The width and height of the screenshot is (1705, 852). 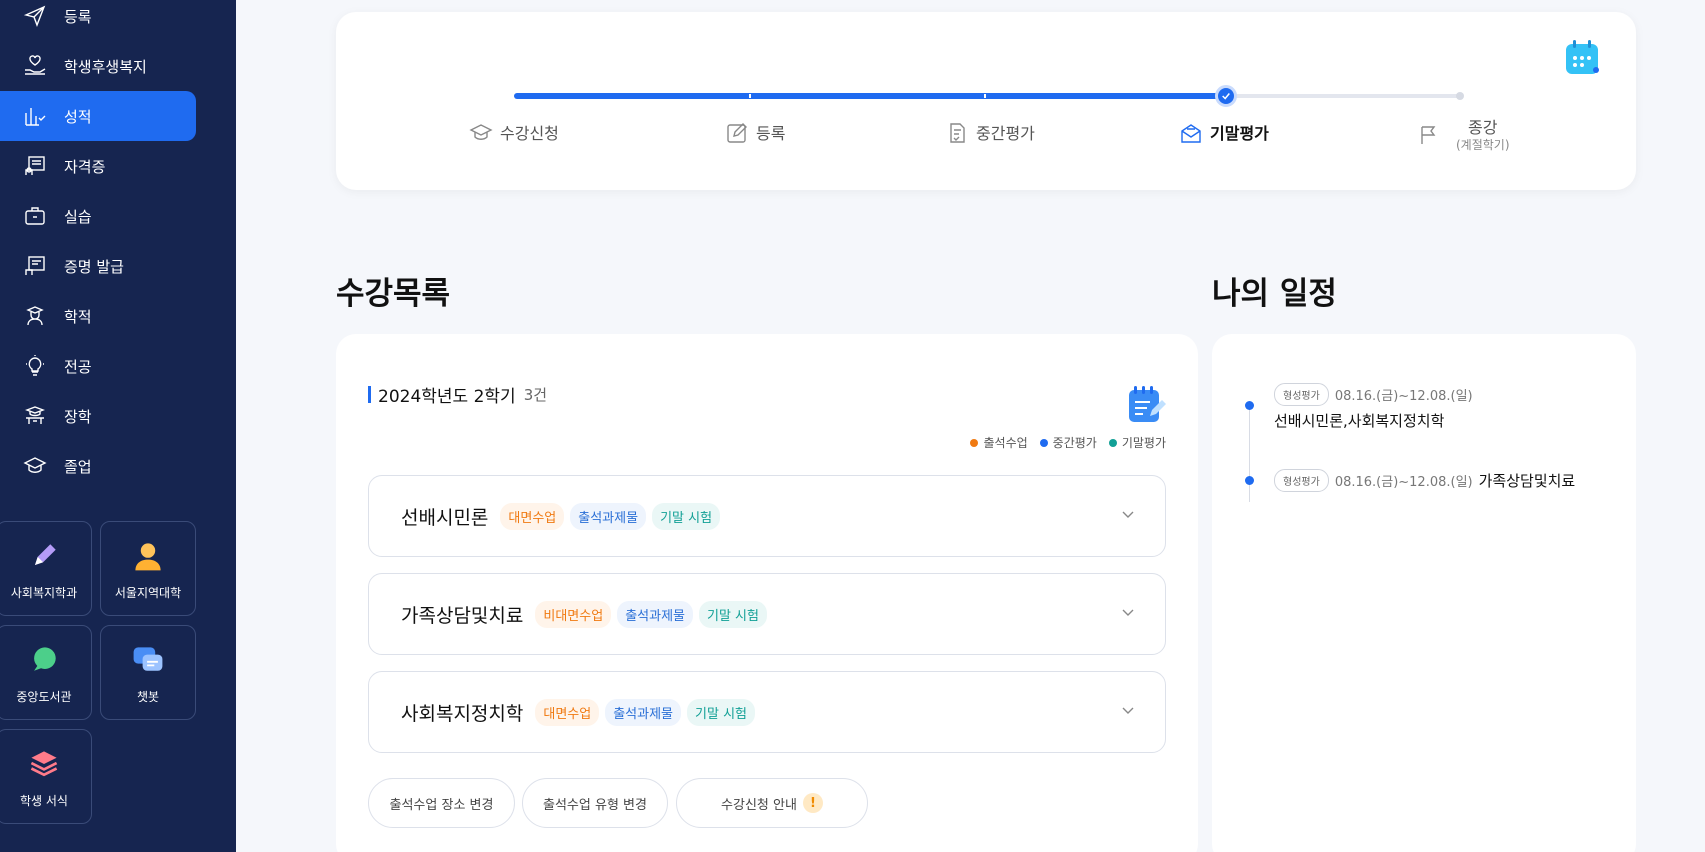 I want to click on schedule-date: 08.16.(금)~12.08.(일), so click(x=1403, y=482).